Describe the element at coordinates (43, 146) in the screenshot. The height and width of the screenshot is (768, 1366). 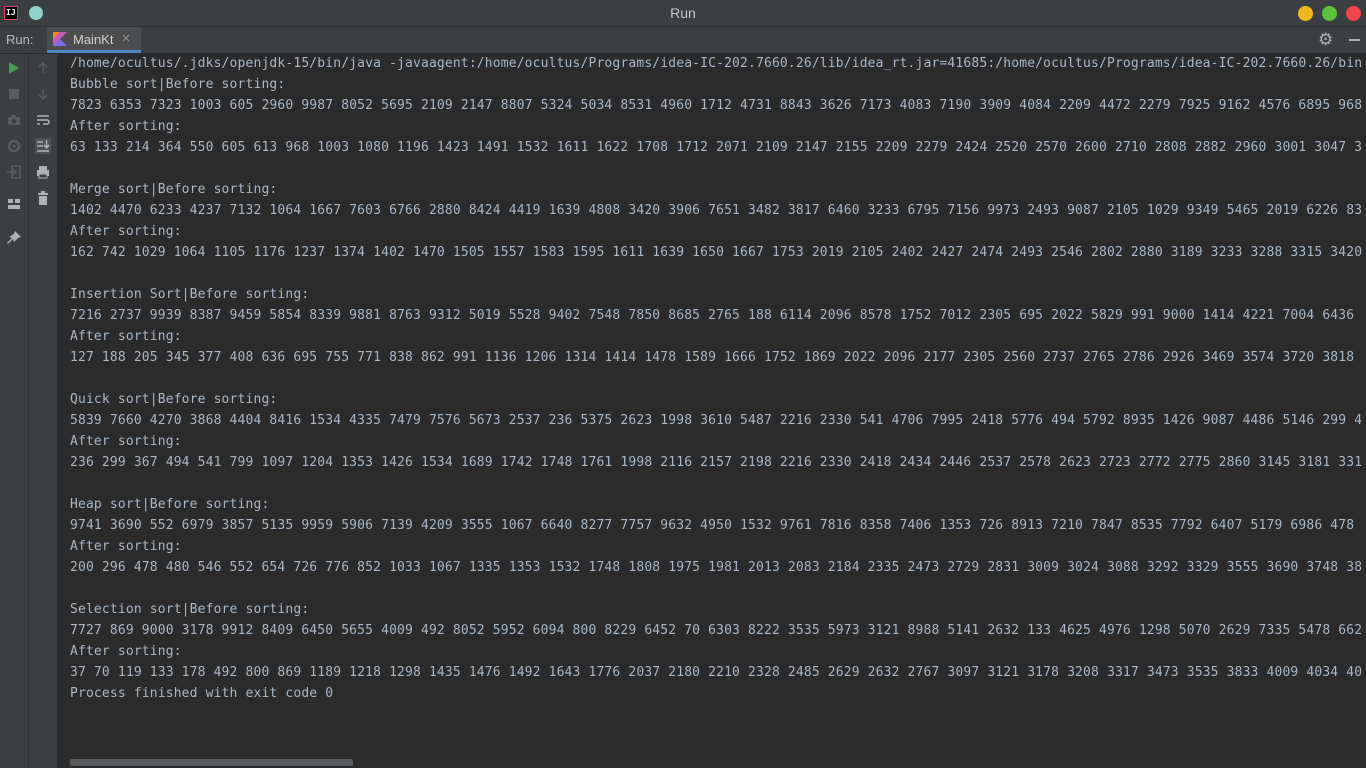
I see `scroll-to-end-icon` at that location.